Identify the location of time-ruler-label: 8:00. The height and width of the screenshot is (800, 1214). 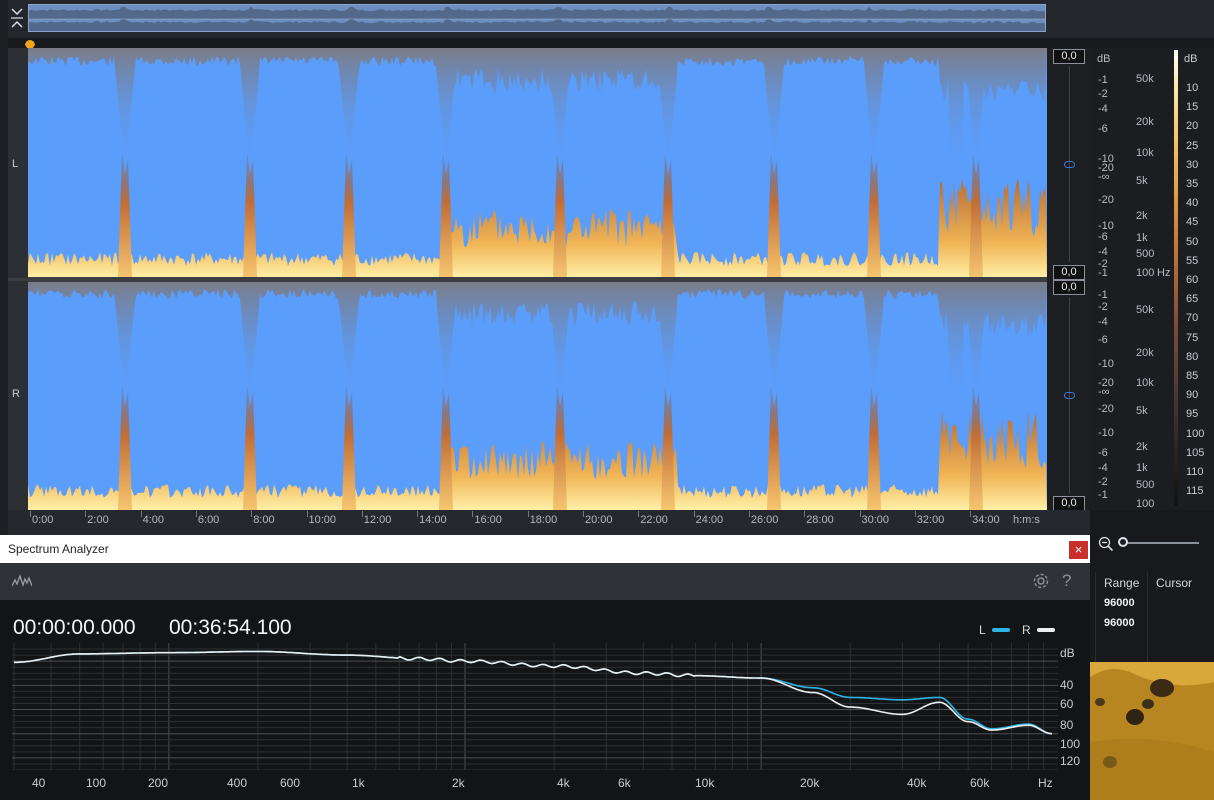
(264, 520).